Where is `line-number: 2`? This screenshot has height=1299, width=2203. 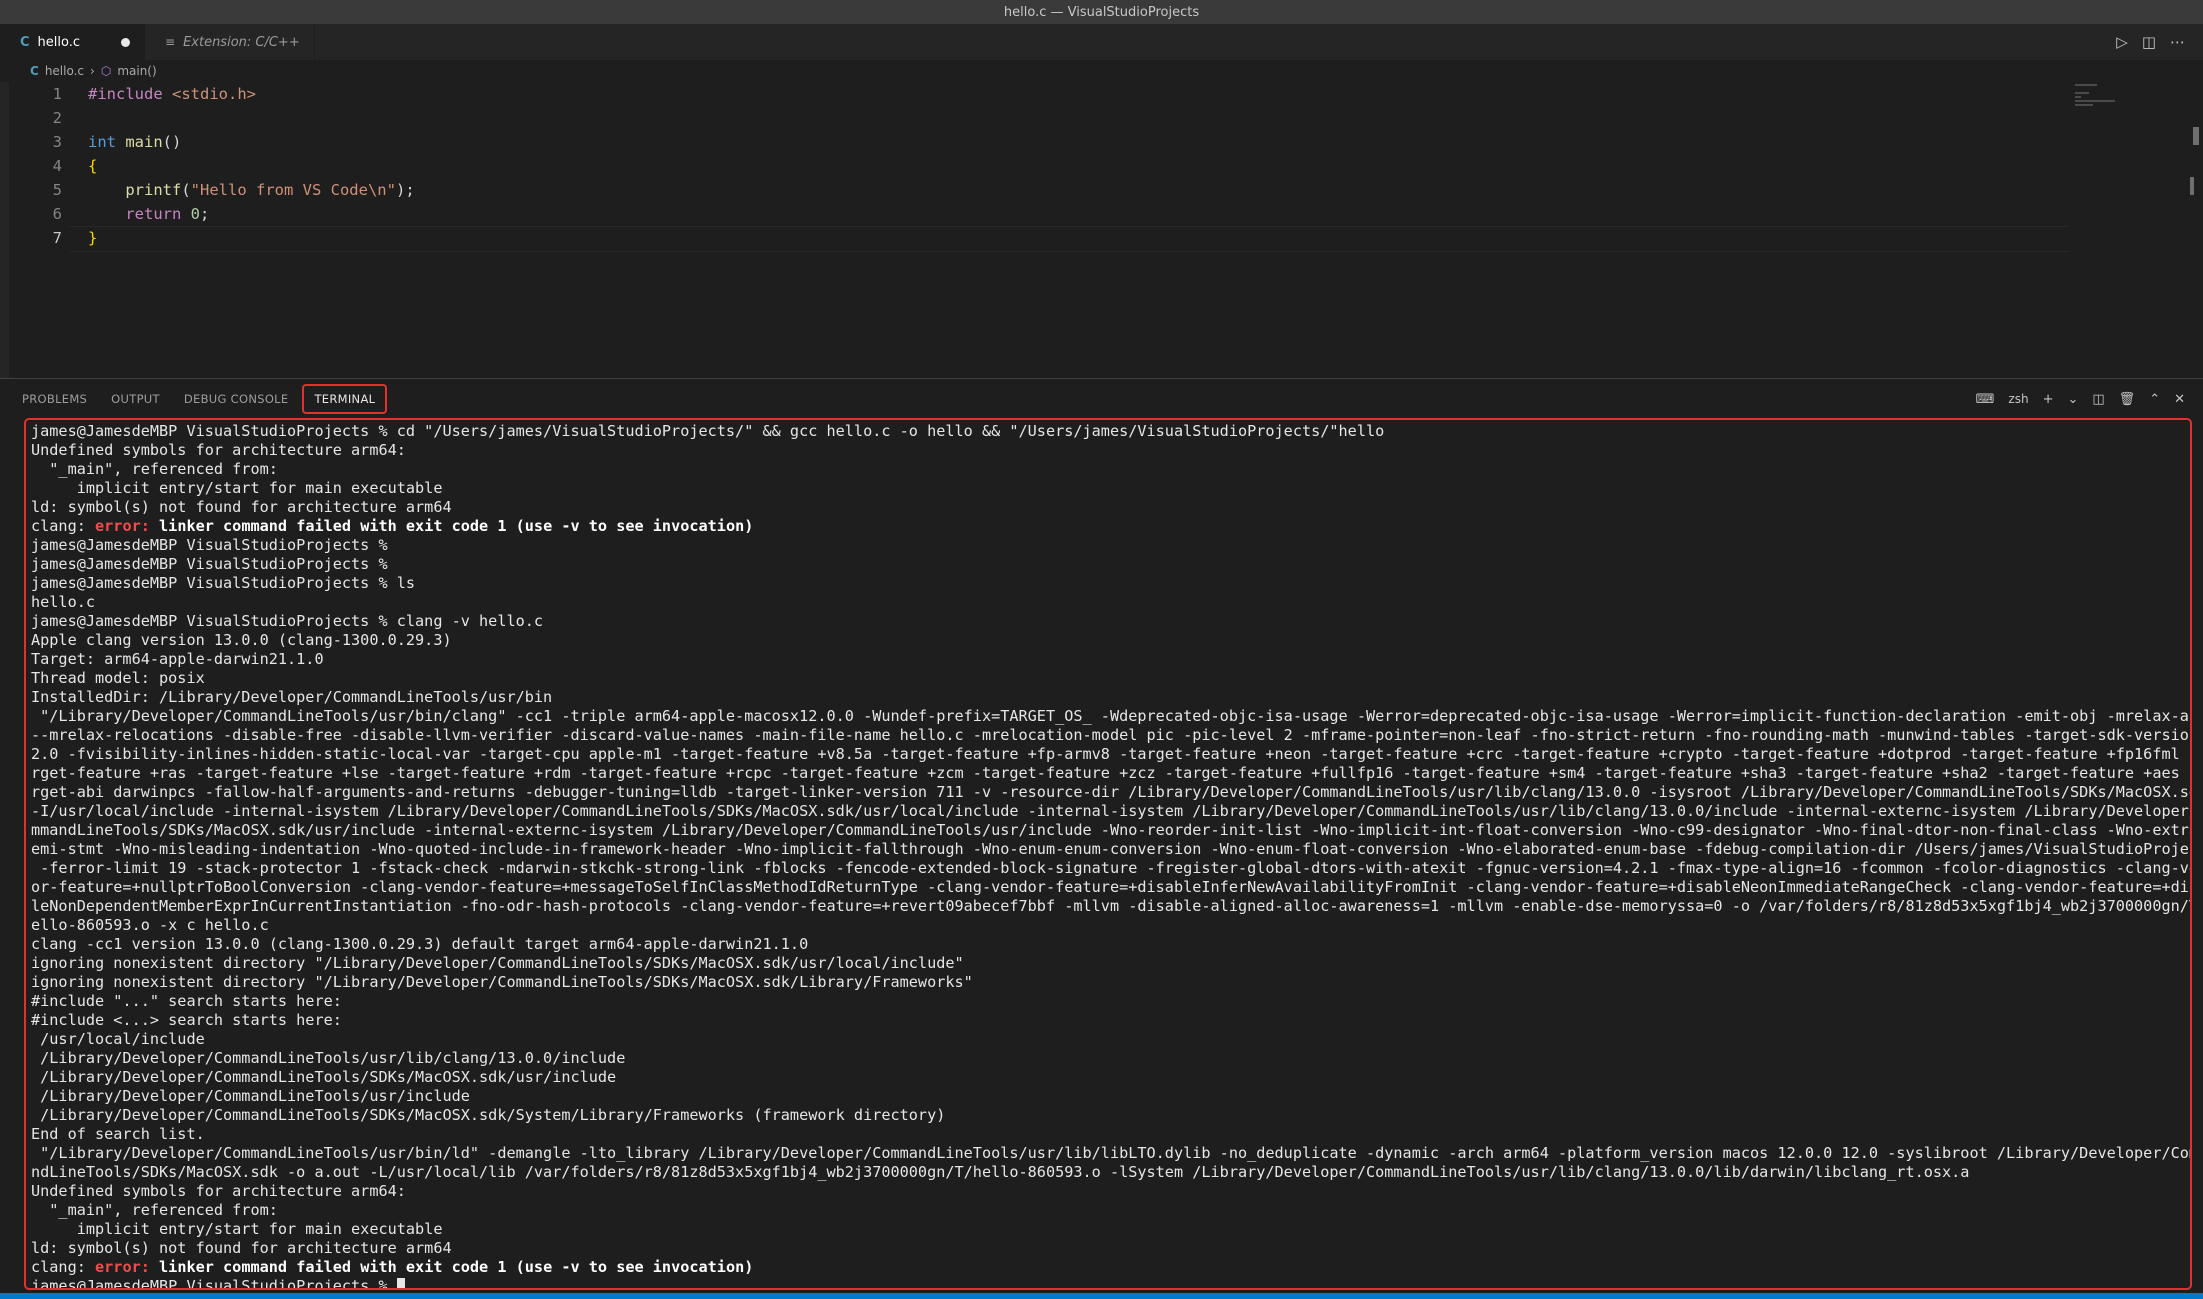
line-number: 2 is located at coordinates (57, 118).